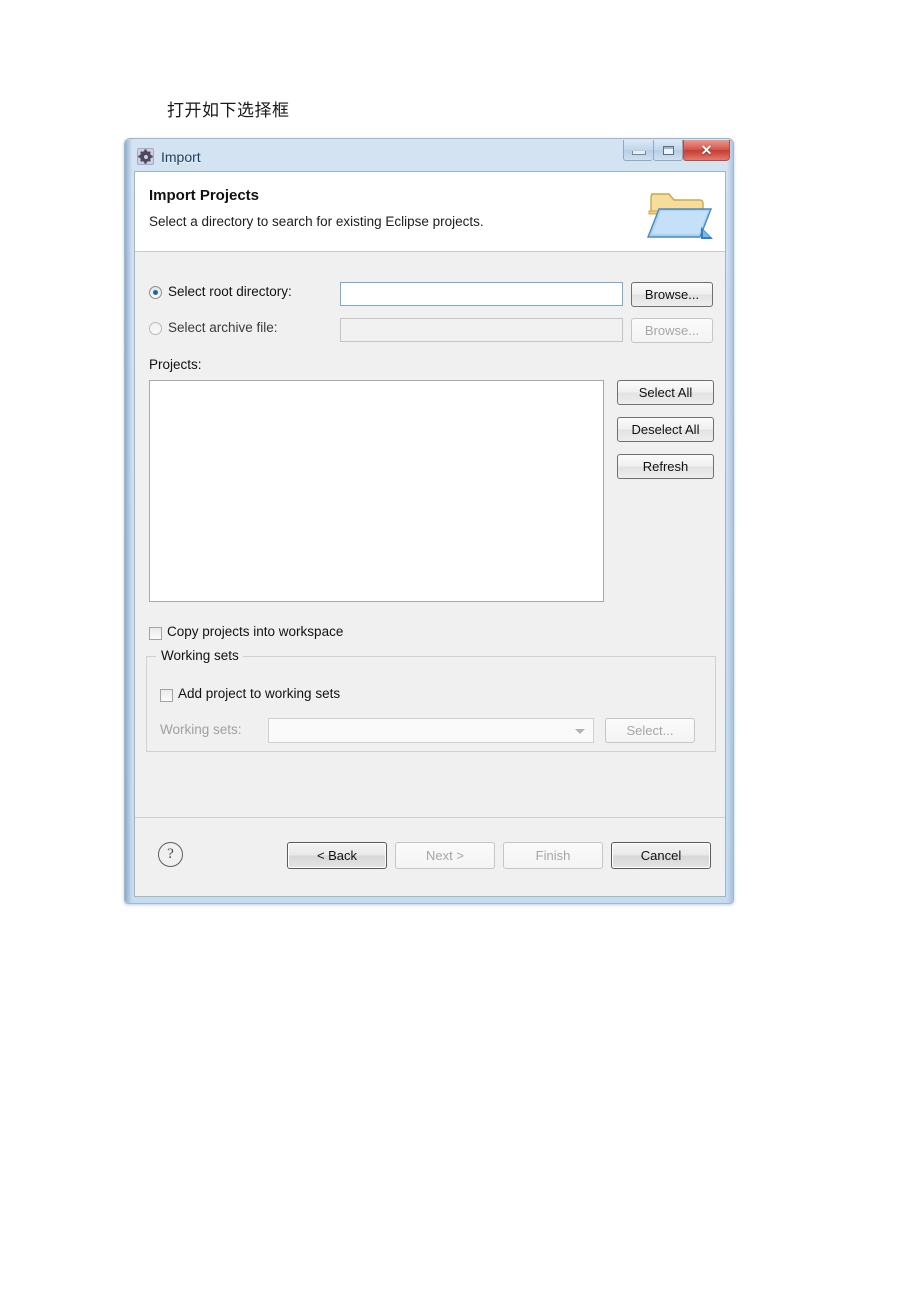  I want to click on minimize-button, so click(638, 150).